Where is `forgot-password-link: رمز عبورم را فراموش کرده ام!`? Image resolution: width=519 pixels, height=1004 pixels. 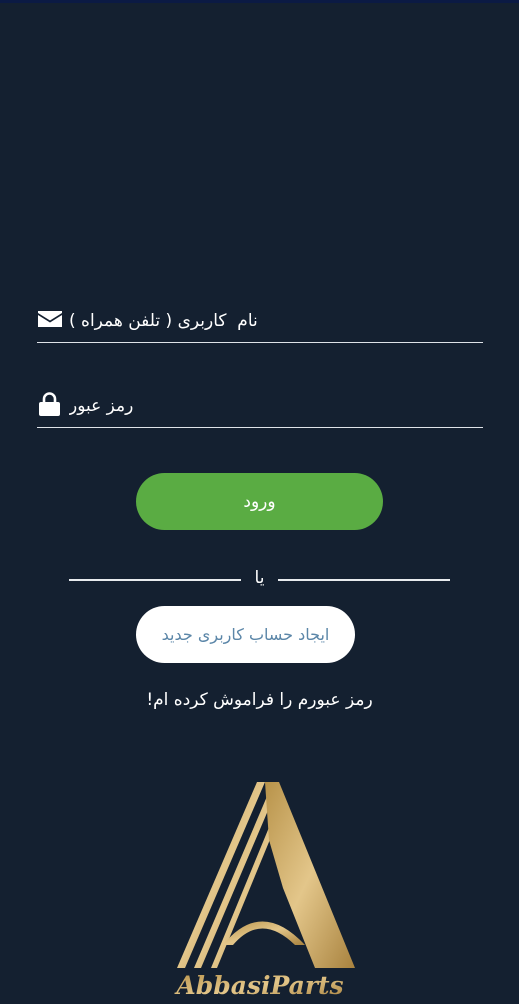 forgot-password-link: رمز عبورم را فراموش کرده ام! is located at coordinates (259, 700).